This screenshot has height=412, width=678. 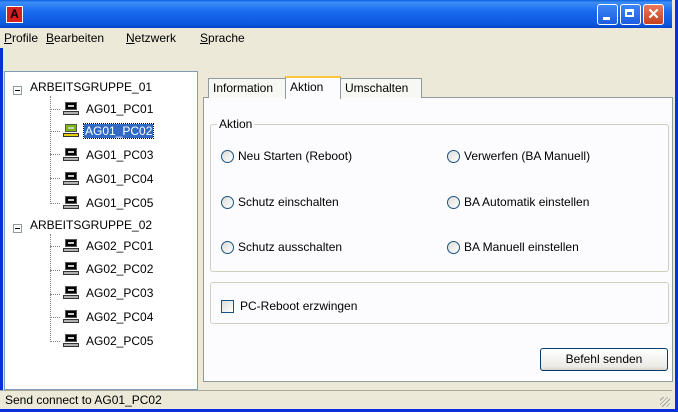 I want to click on menu-bar: Profile Bearbeiten Netzwerk Sprache, so click(x=336, y=38).